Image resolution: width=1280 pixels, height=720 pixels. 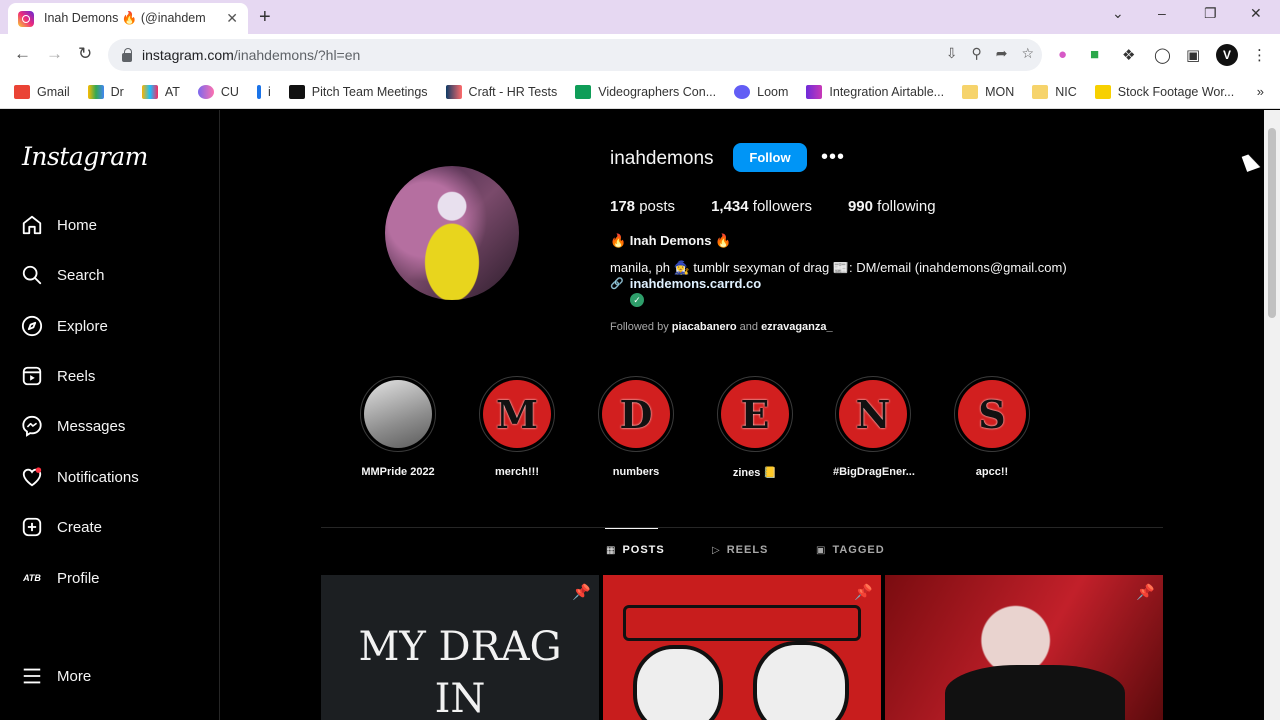 What do you see at coordinates (678, 682) in the screenshot?
I see `post-illustration` at bounding box center [678, 682].